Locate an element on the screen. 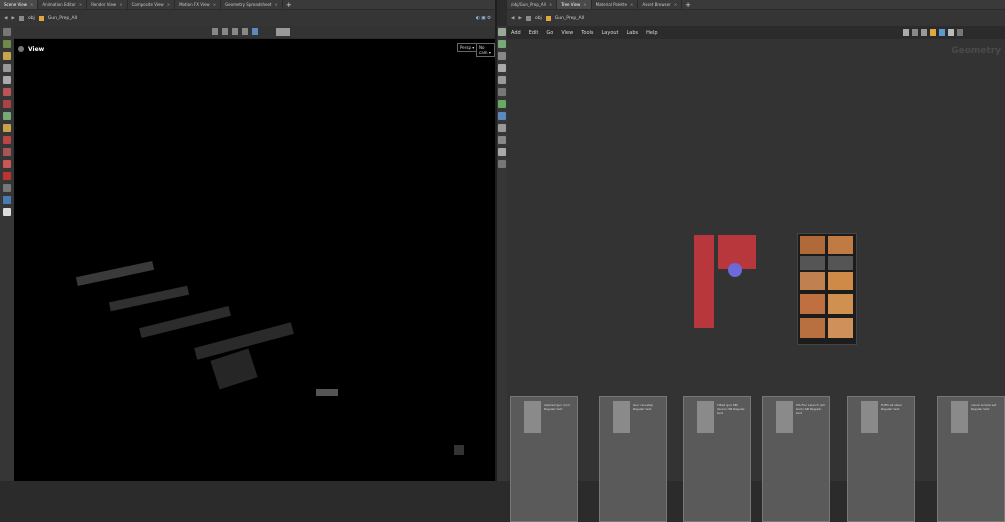 The height and width of the screenshot is (522, 1005). paint-icon is located at coordinates (7, 116).